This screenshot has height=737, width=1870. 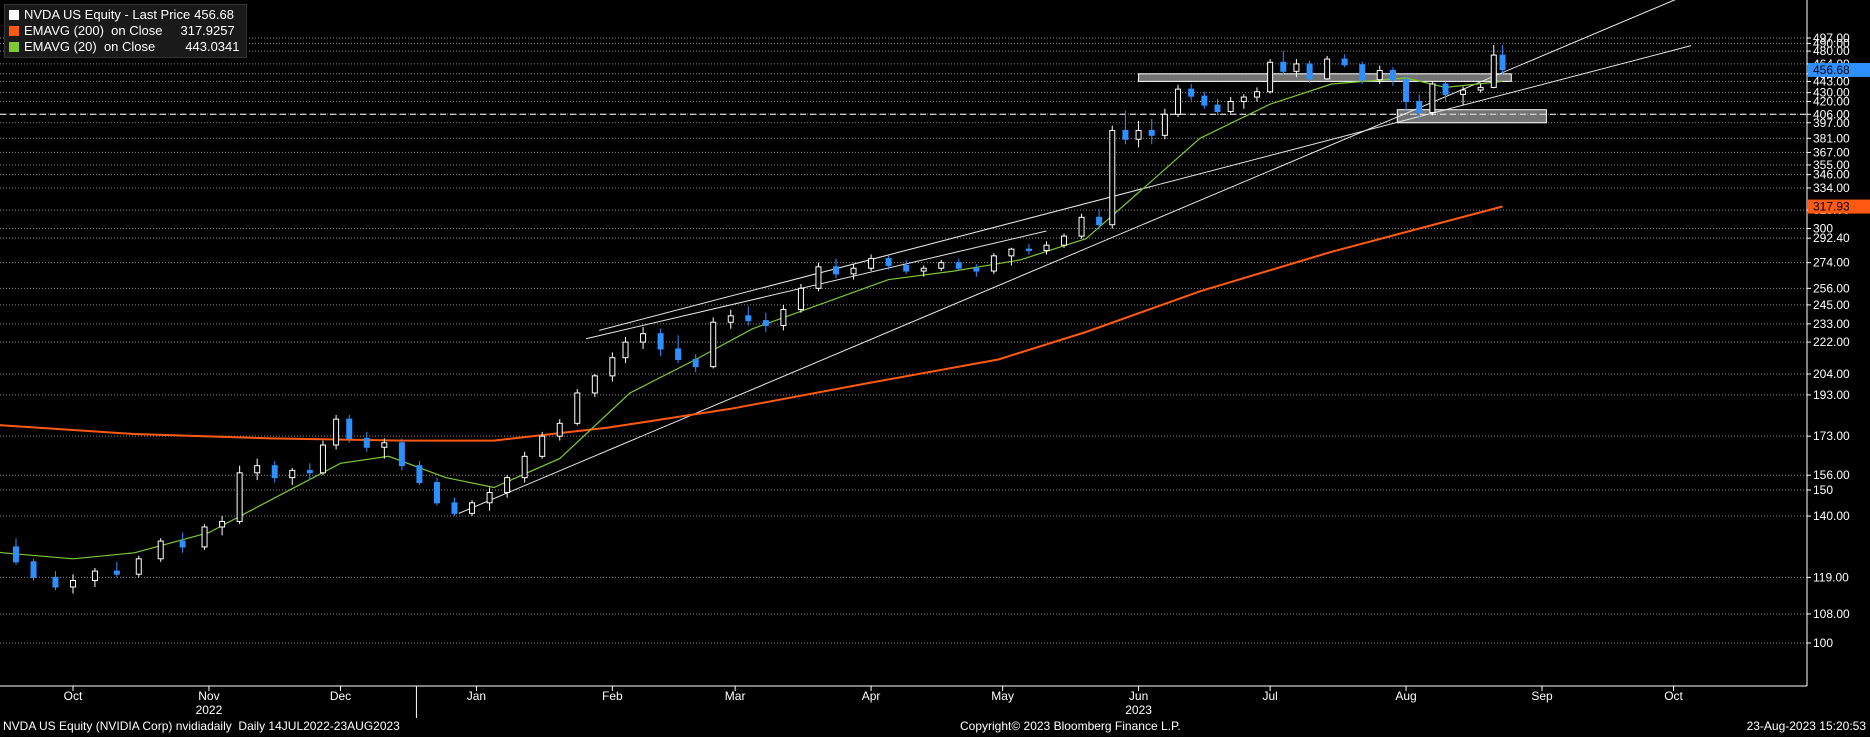 I want to click on legend-item-price: NVDA US Equity - Last Price 456.68, so click(x=124, y=15).